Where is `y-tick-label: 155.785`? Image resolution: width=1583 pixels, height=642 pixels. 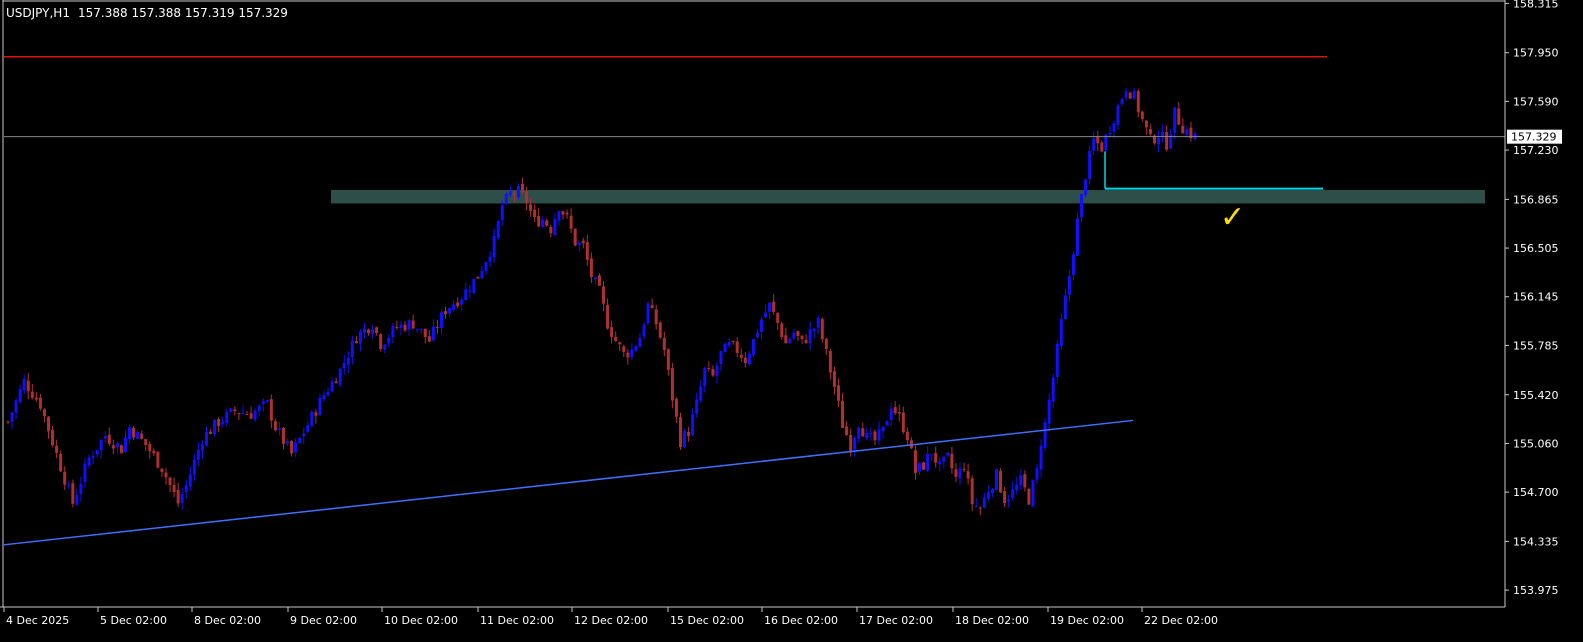
y-tick-label: 155.785 is located at coordinates (1536, 345).